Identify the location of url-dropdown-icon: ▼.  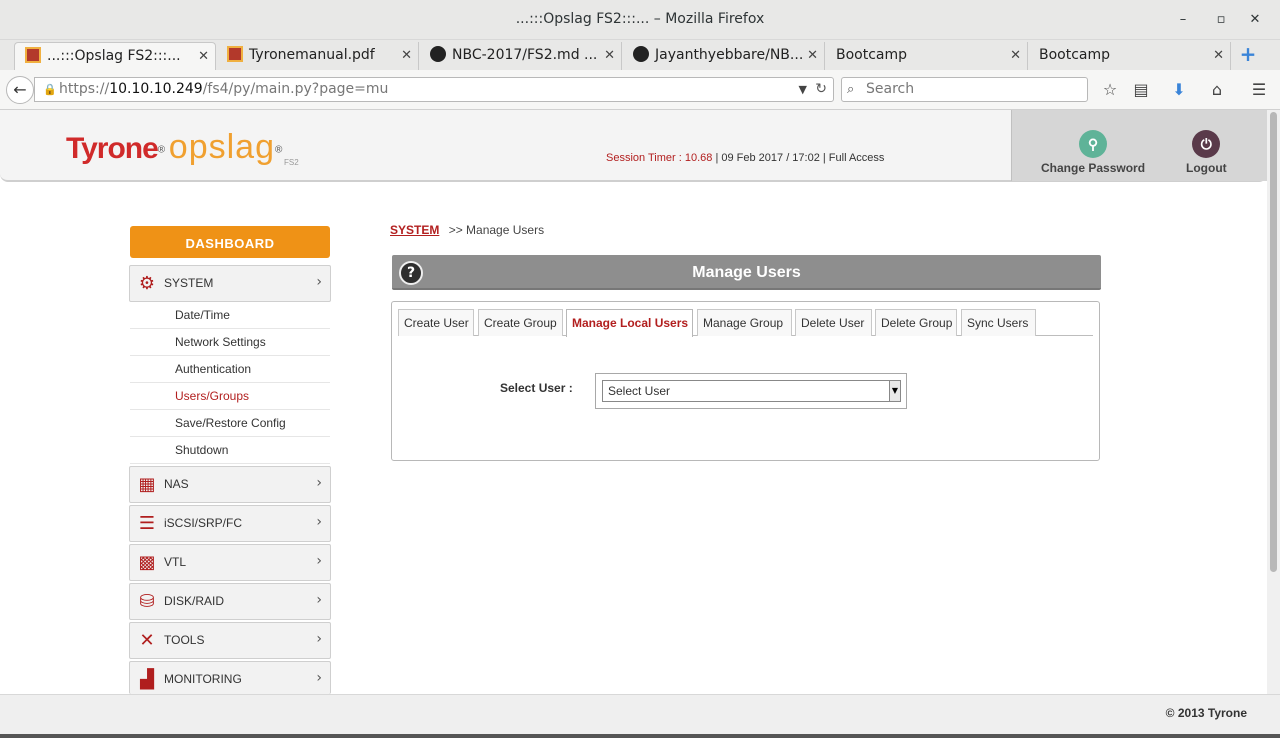
(803, 89).